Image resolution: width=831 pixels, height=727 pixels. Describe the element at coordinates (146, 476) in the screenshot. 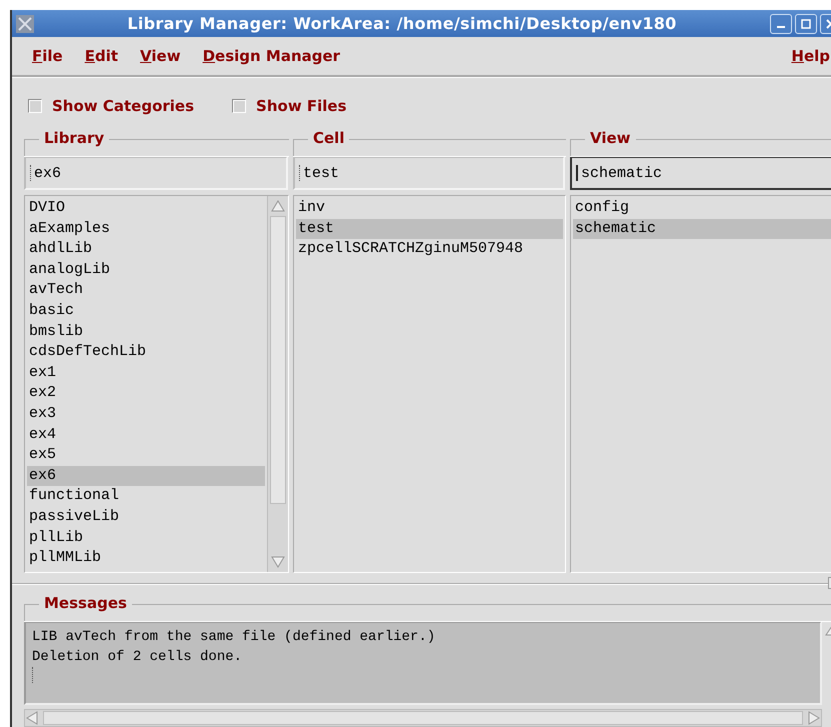

I see `list-item: ex6` at that location.